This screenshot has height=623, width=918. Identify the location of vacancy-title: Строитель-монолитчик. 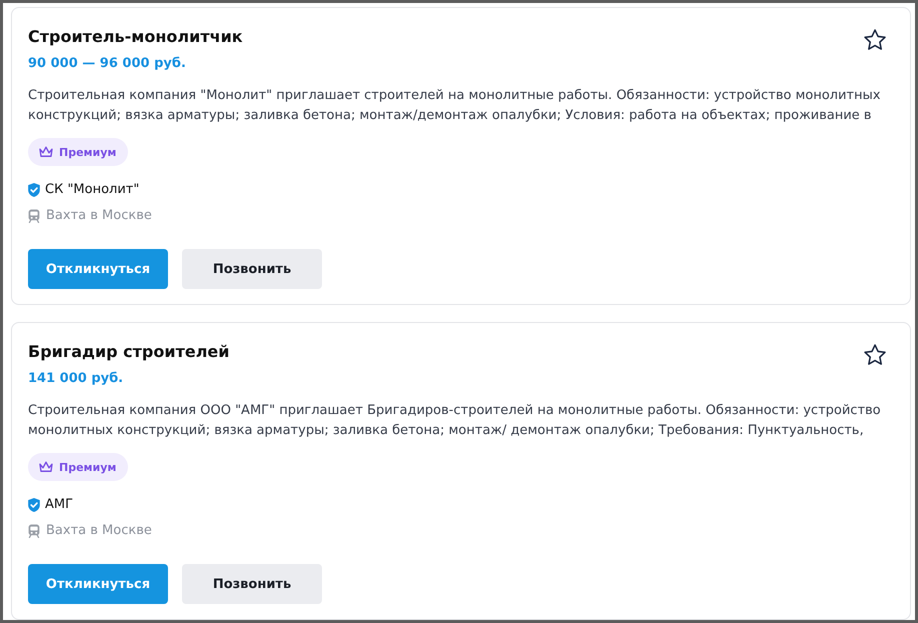
(135, 37).